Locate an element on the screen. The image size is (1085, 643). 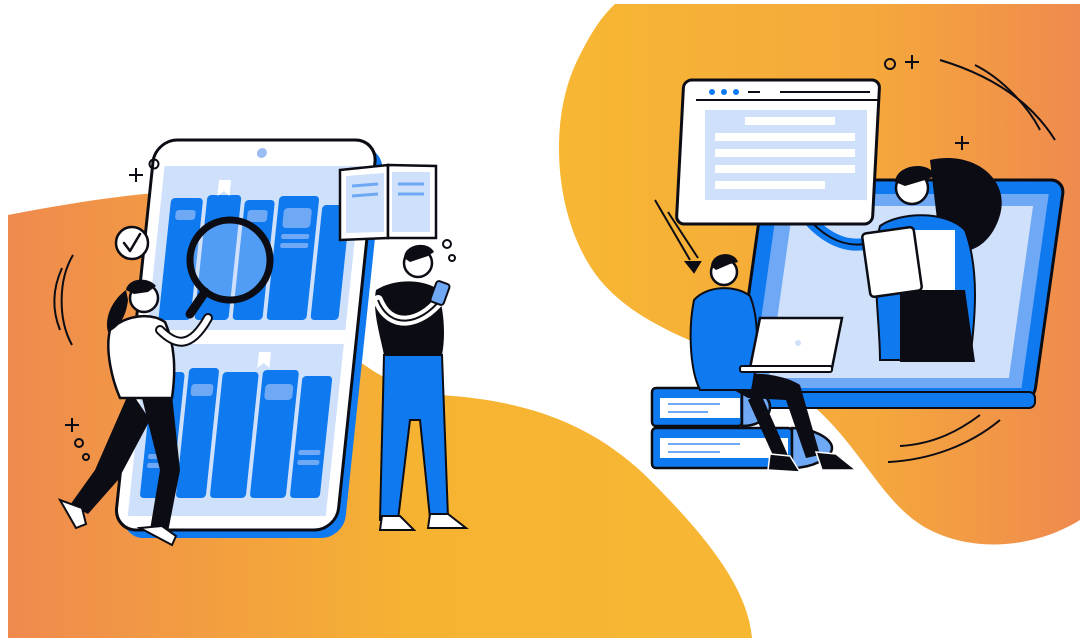
browser-window is located at coordinates (778, 152).